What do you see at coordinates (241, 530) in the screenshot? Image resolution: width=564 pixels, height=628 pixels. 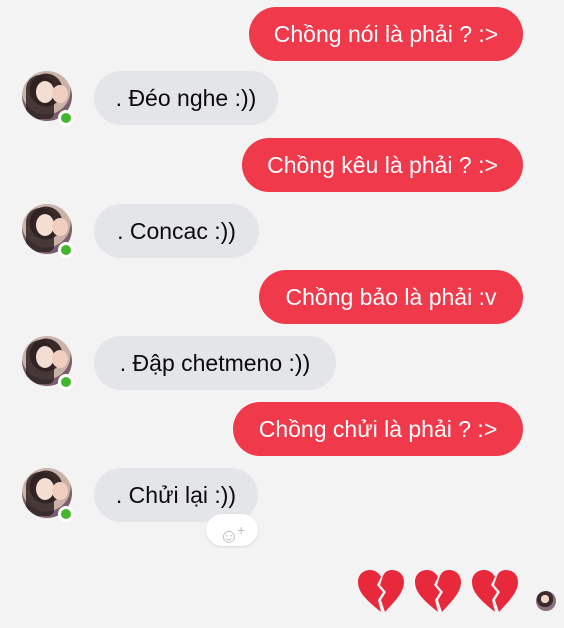 I see `add-plus-icon: +` at bounding box center [241, 530].